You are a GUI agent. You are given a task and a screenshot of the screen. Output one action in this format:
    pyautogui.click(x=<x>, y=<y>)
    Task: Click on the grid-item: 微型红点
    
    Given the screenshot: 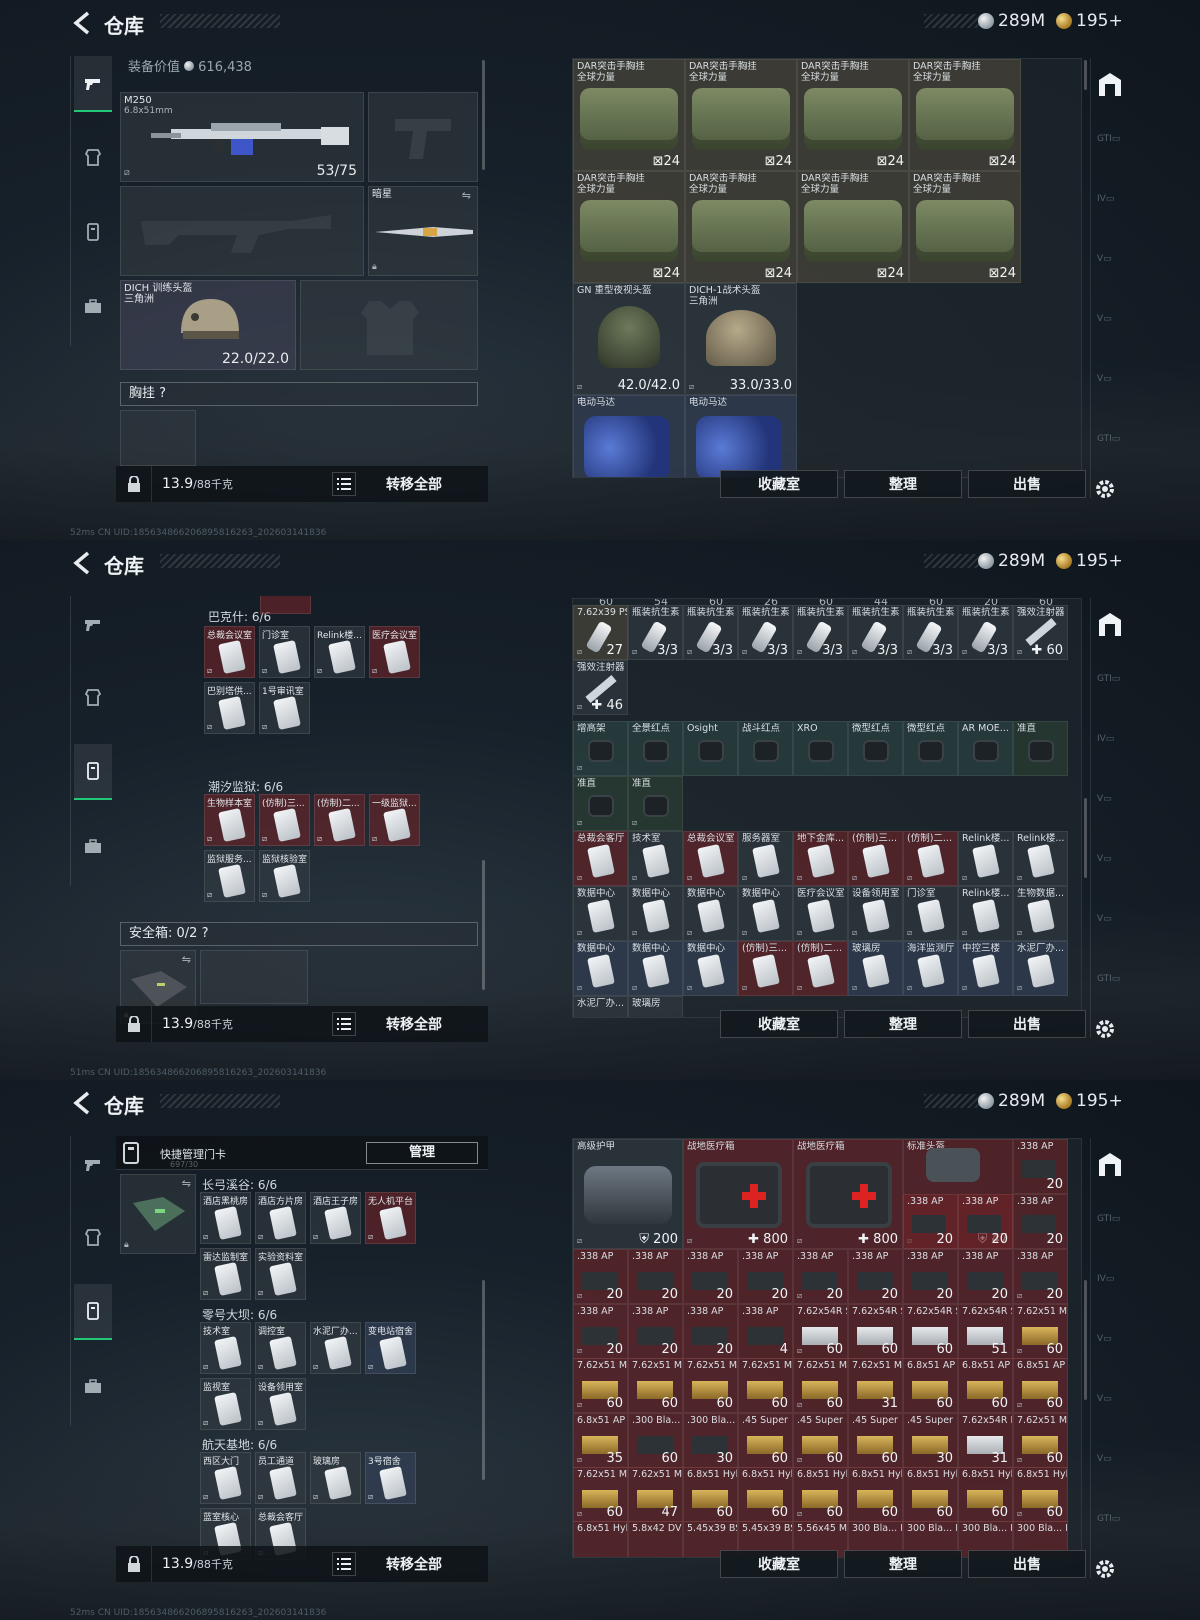 What is the action you would take?
    pyautogui.click(x=930, y=748)
    